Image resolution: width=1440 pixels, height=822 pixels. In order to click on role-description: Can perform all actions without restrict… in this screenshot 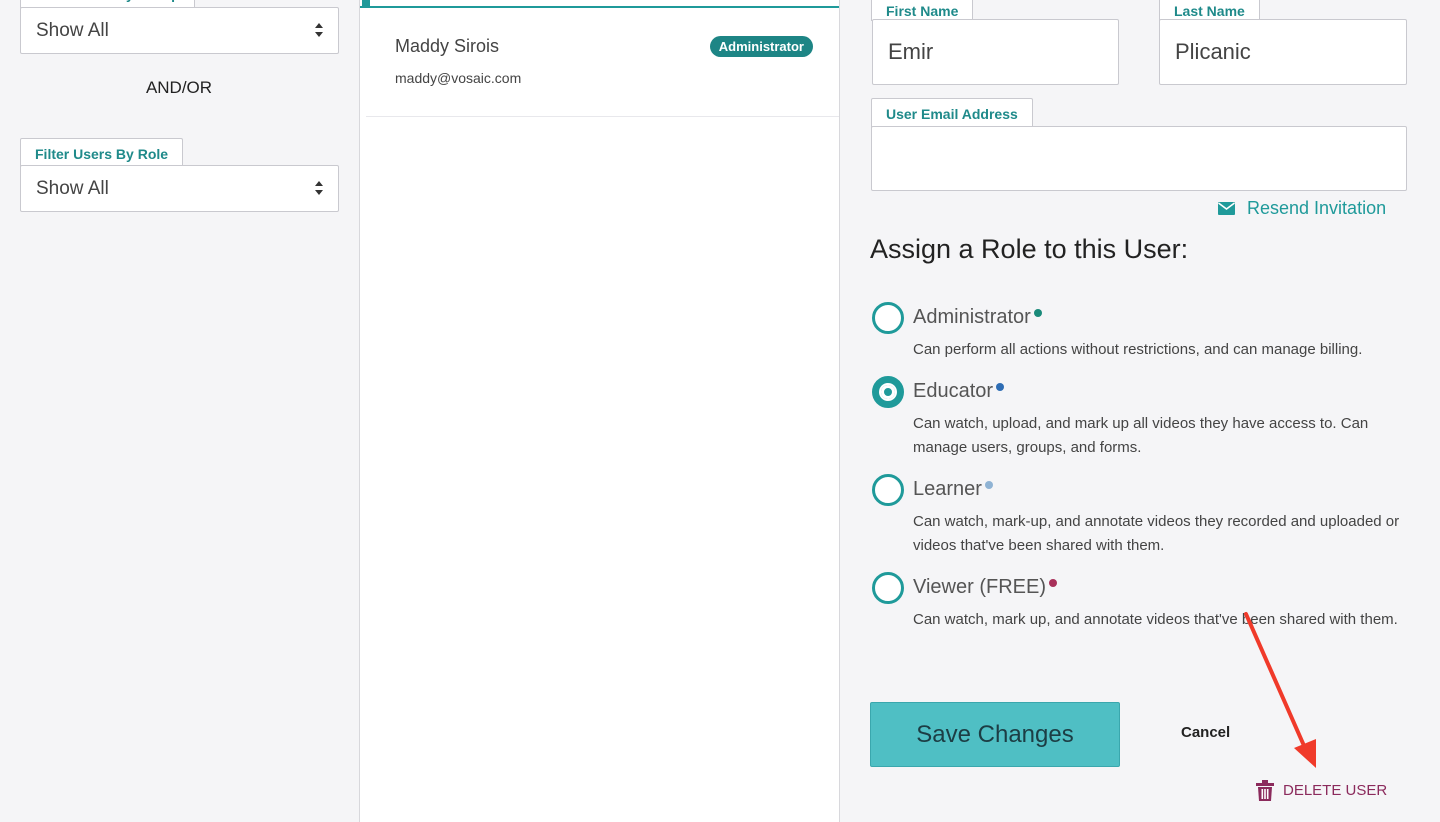, I will do `click(1138, 349)`.